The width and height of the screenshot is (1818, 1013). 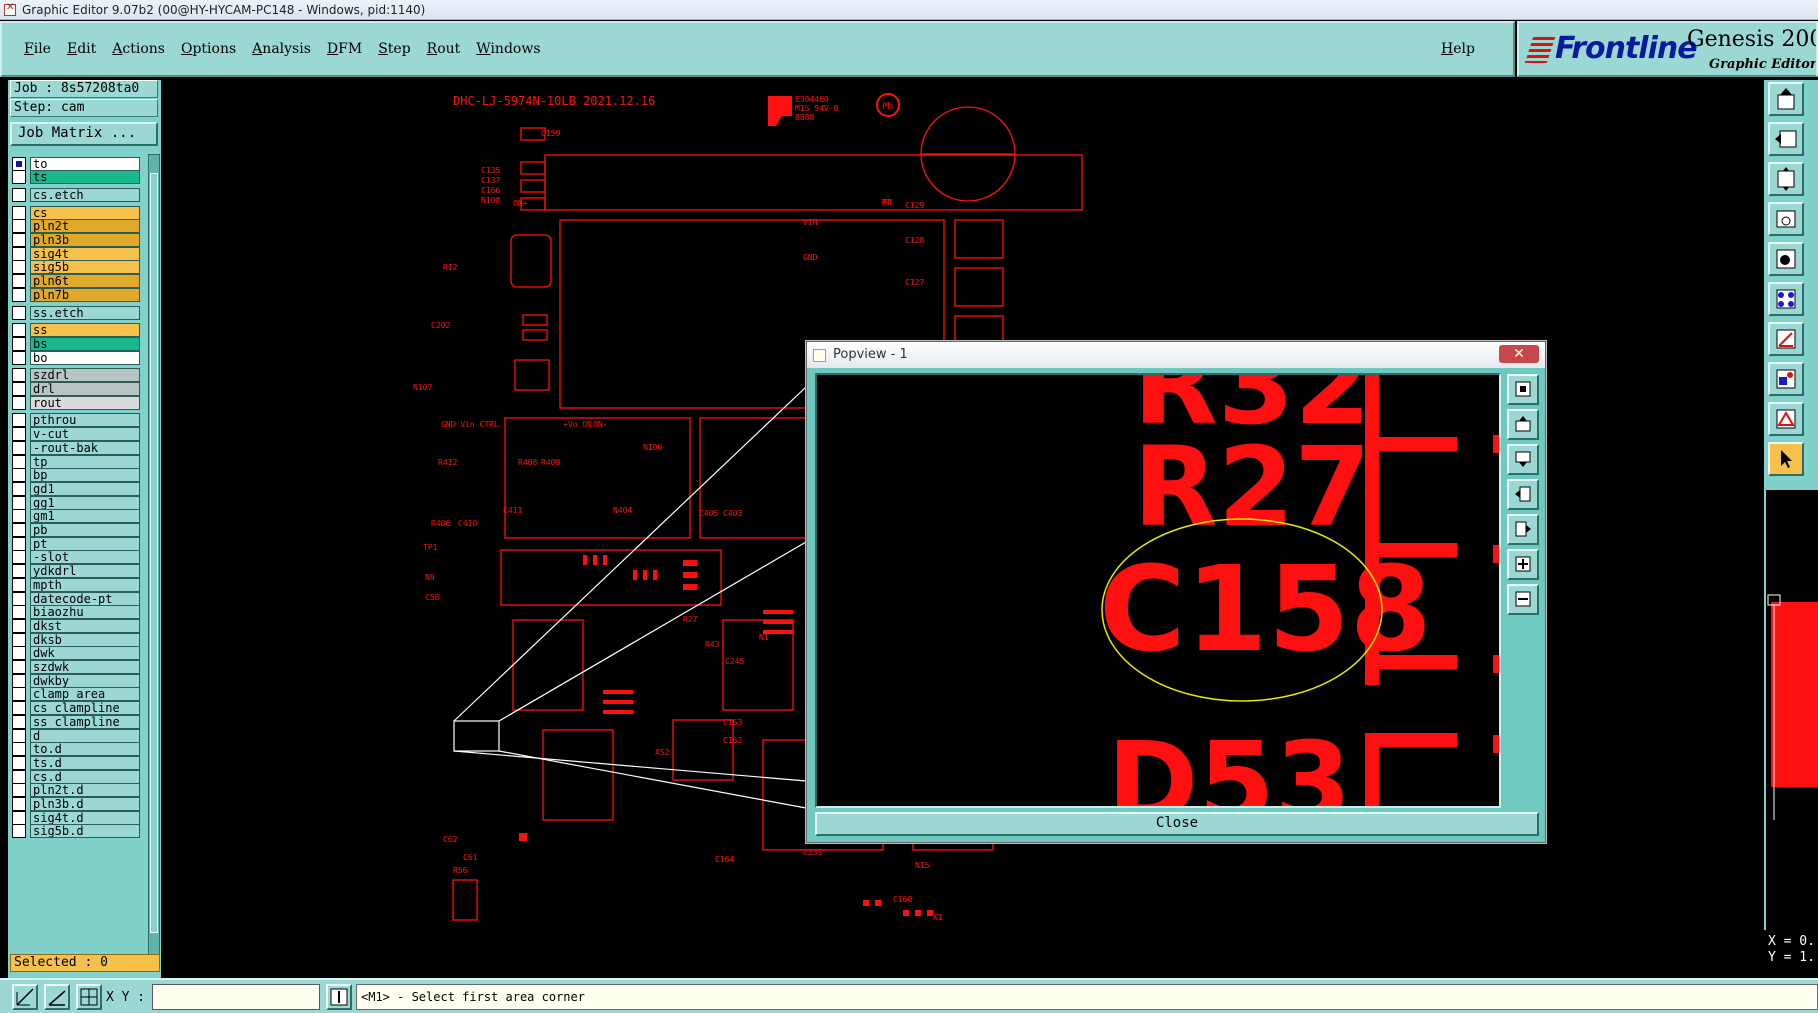 I want to click on scrollbar-thumb, so click(x=154, y=553).